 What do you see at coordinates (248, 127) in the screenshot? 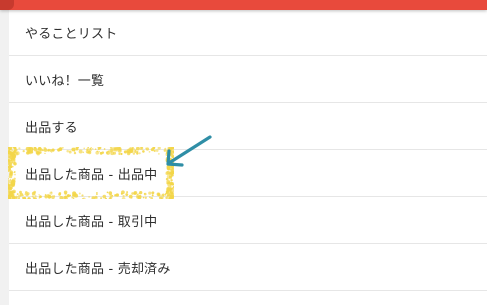
I see `menu-item-sell: 出品する` at bounding box center [248, 127].